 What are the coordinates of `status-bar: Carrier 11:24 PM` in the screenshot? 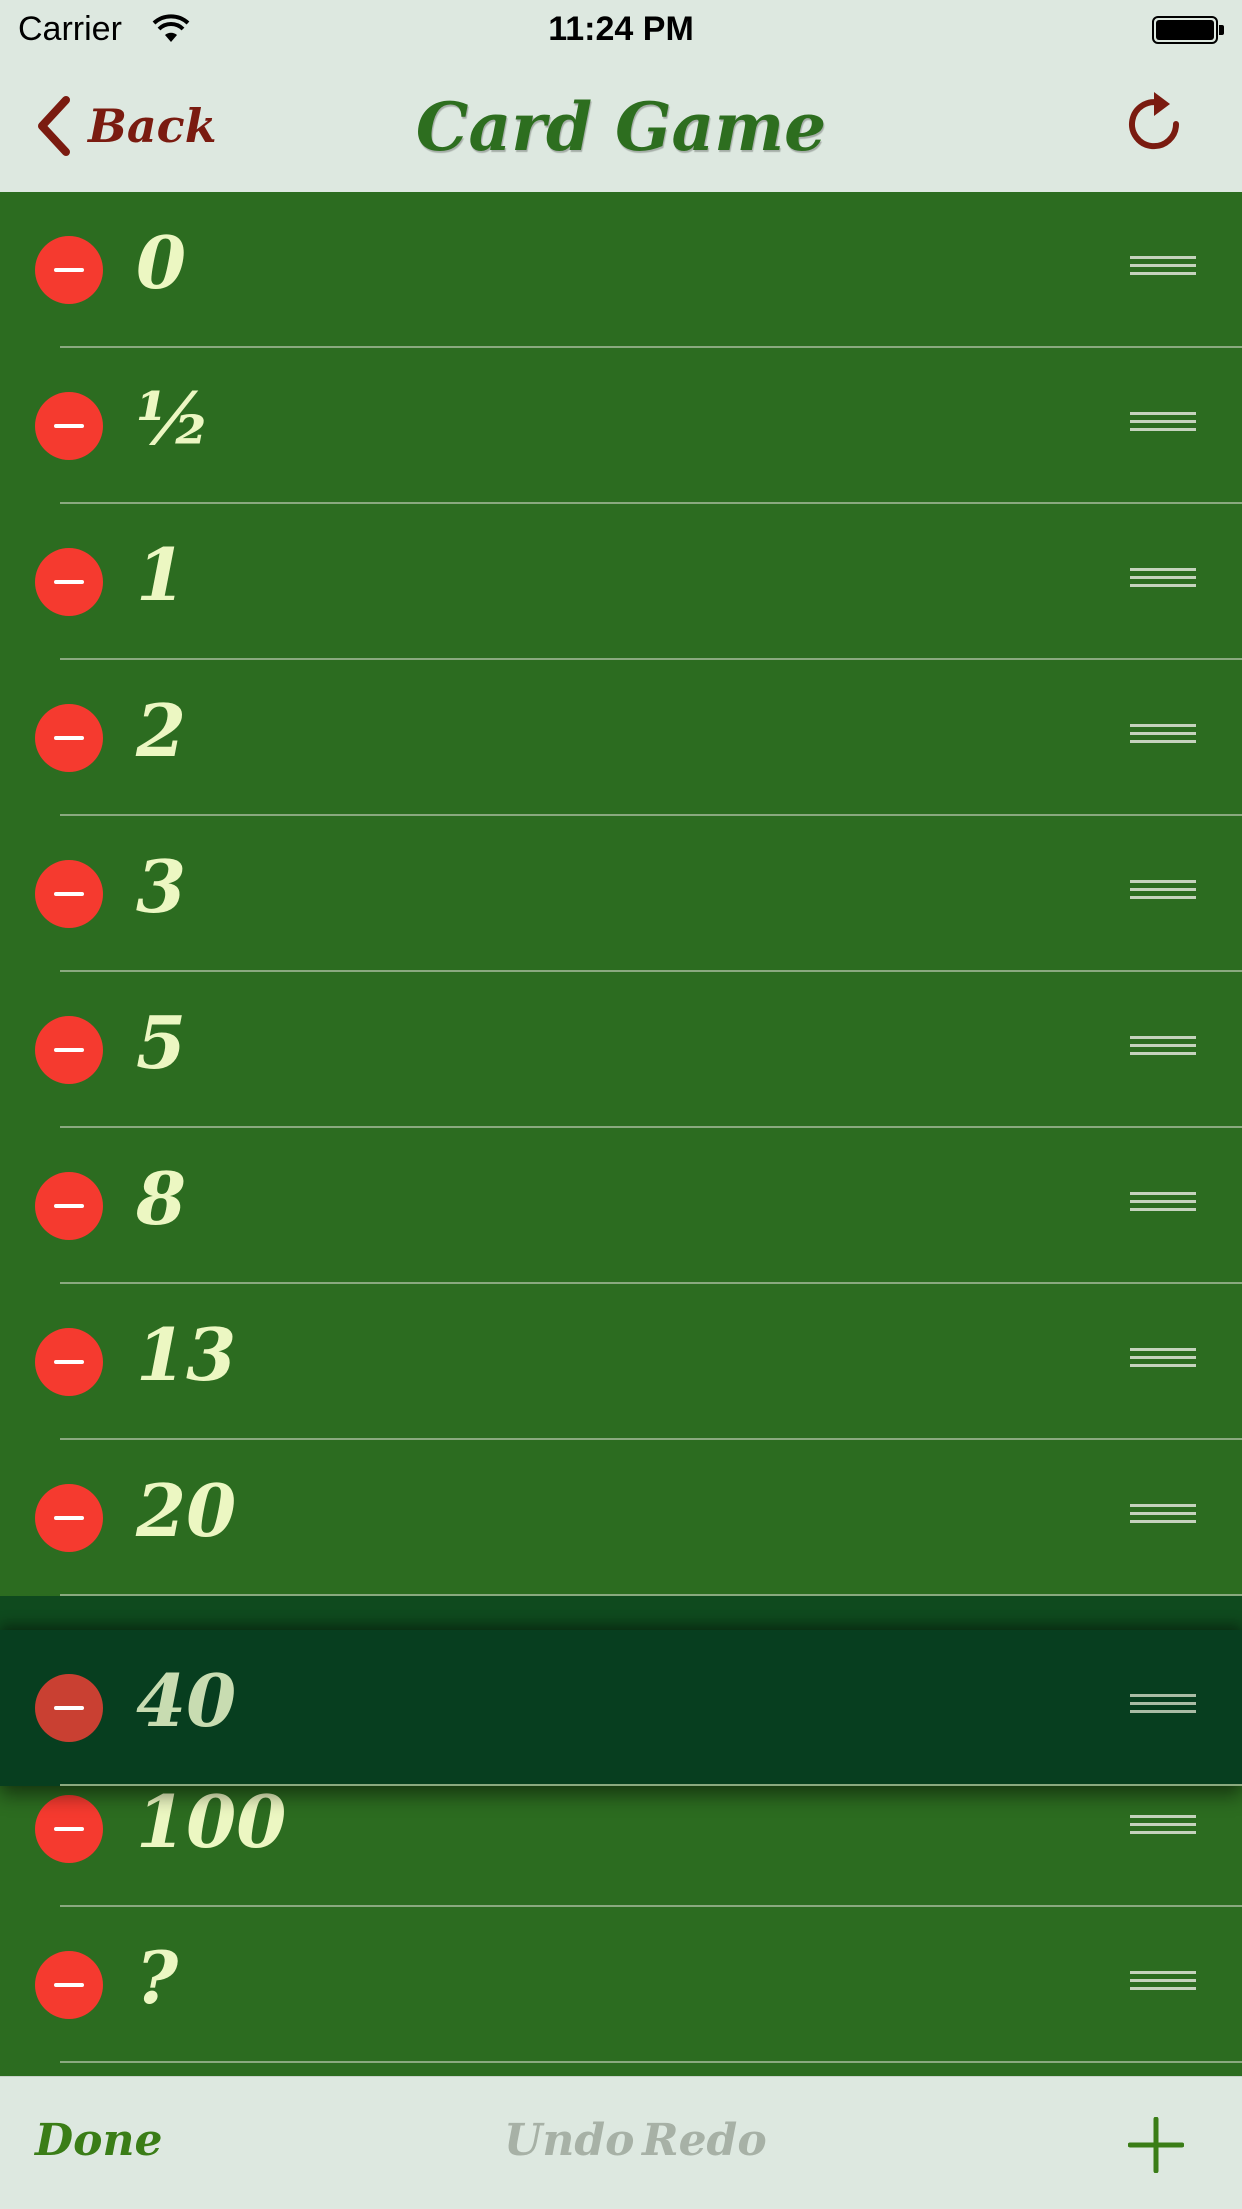 It's located at (621, 30).